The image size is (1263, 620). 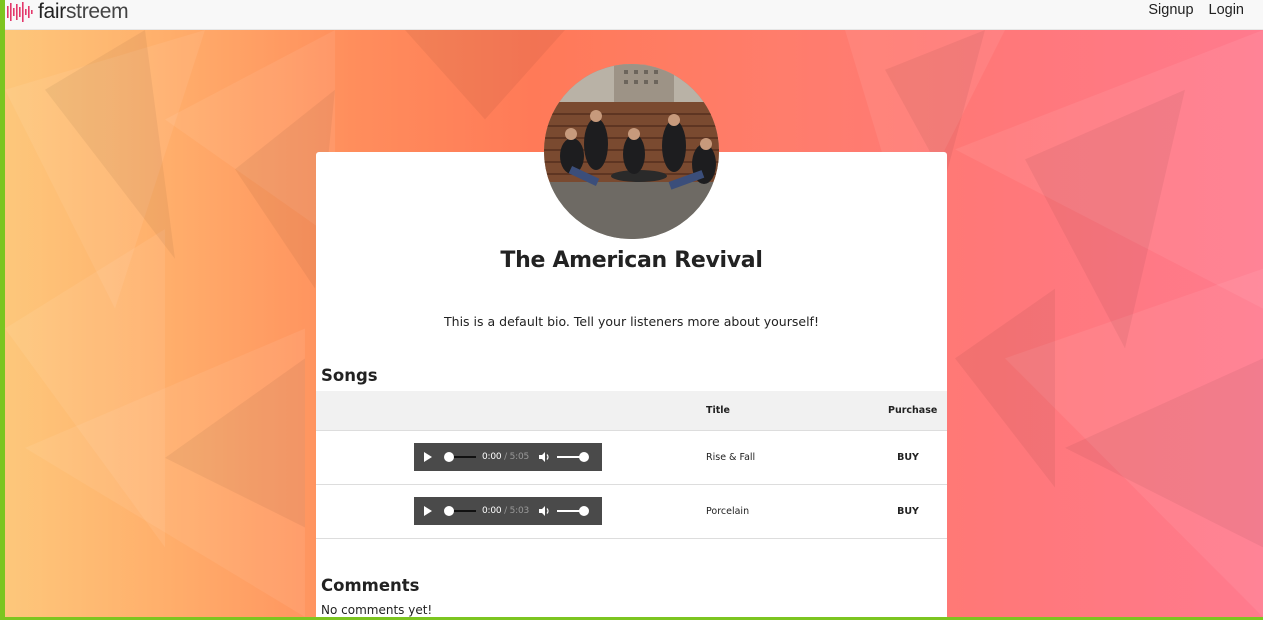 What do you see at coordinates (631, 151) in the screenshot?
I see `artist-avatar` at bounding box center [631, 151].